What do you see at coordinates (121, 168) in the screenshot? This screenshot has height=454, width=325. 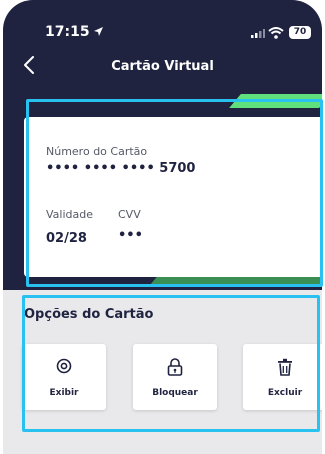 I see `card-number-value: •••• •••• •••• 5700` at bounding box center [121, 168].